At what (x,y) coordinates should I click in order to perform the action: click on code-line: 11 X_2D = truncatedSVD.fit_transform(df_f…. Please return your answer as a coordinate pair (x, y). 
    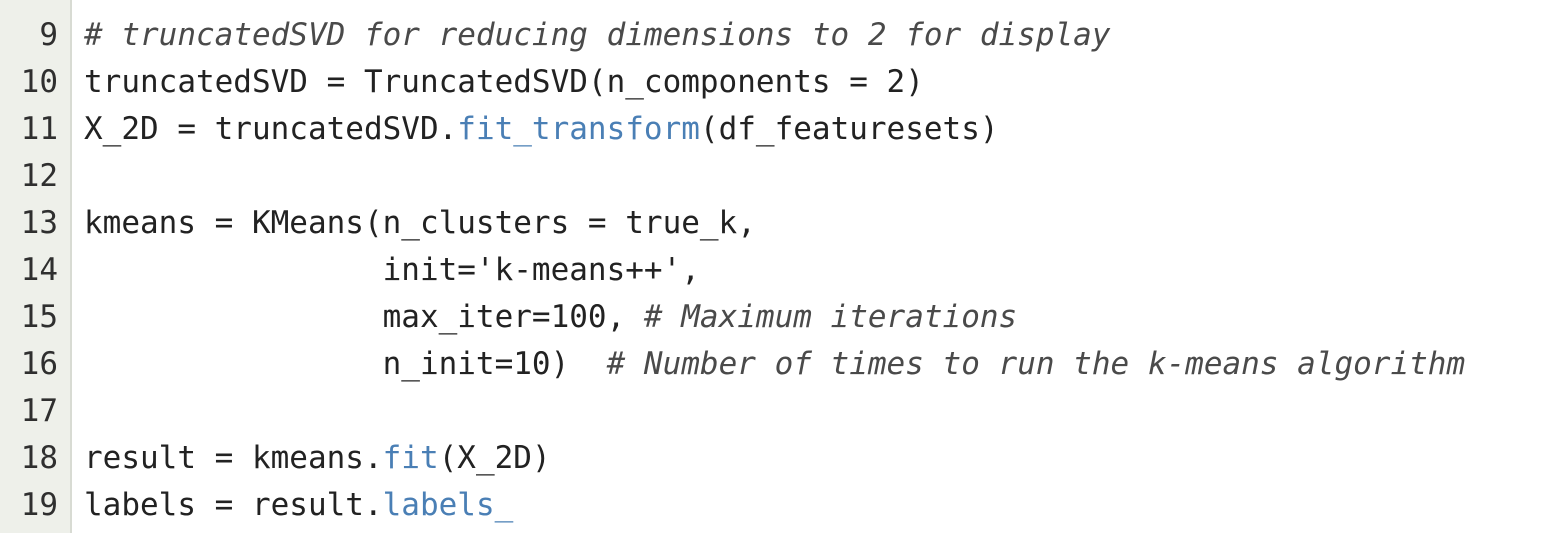
    Looking at the image, I should click on (775, 129).